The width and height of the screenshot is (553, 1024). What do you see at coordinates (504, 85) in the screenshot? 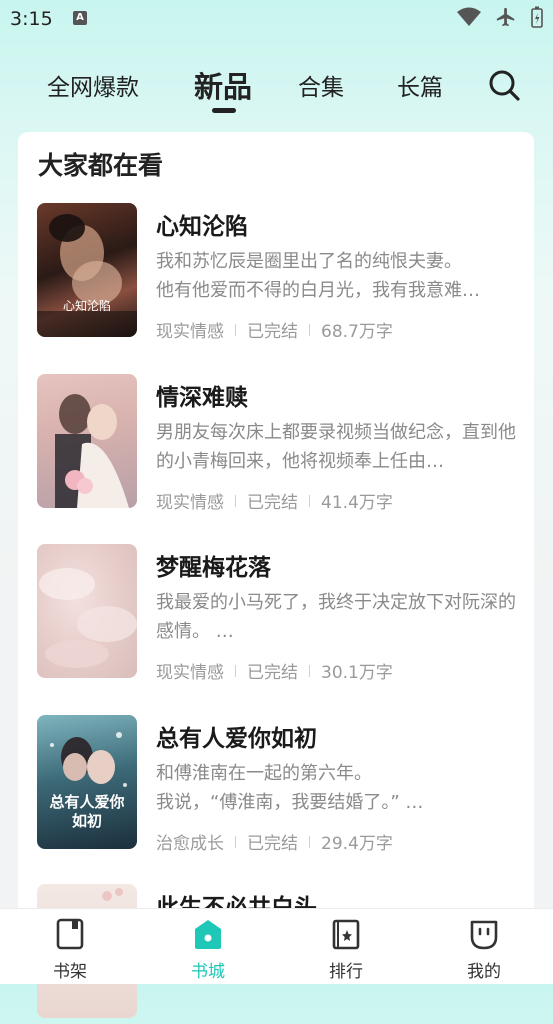
I see `search-icon` at bounding box center [504, 85].